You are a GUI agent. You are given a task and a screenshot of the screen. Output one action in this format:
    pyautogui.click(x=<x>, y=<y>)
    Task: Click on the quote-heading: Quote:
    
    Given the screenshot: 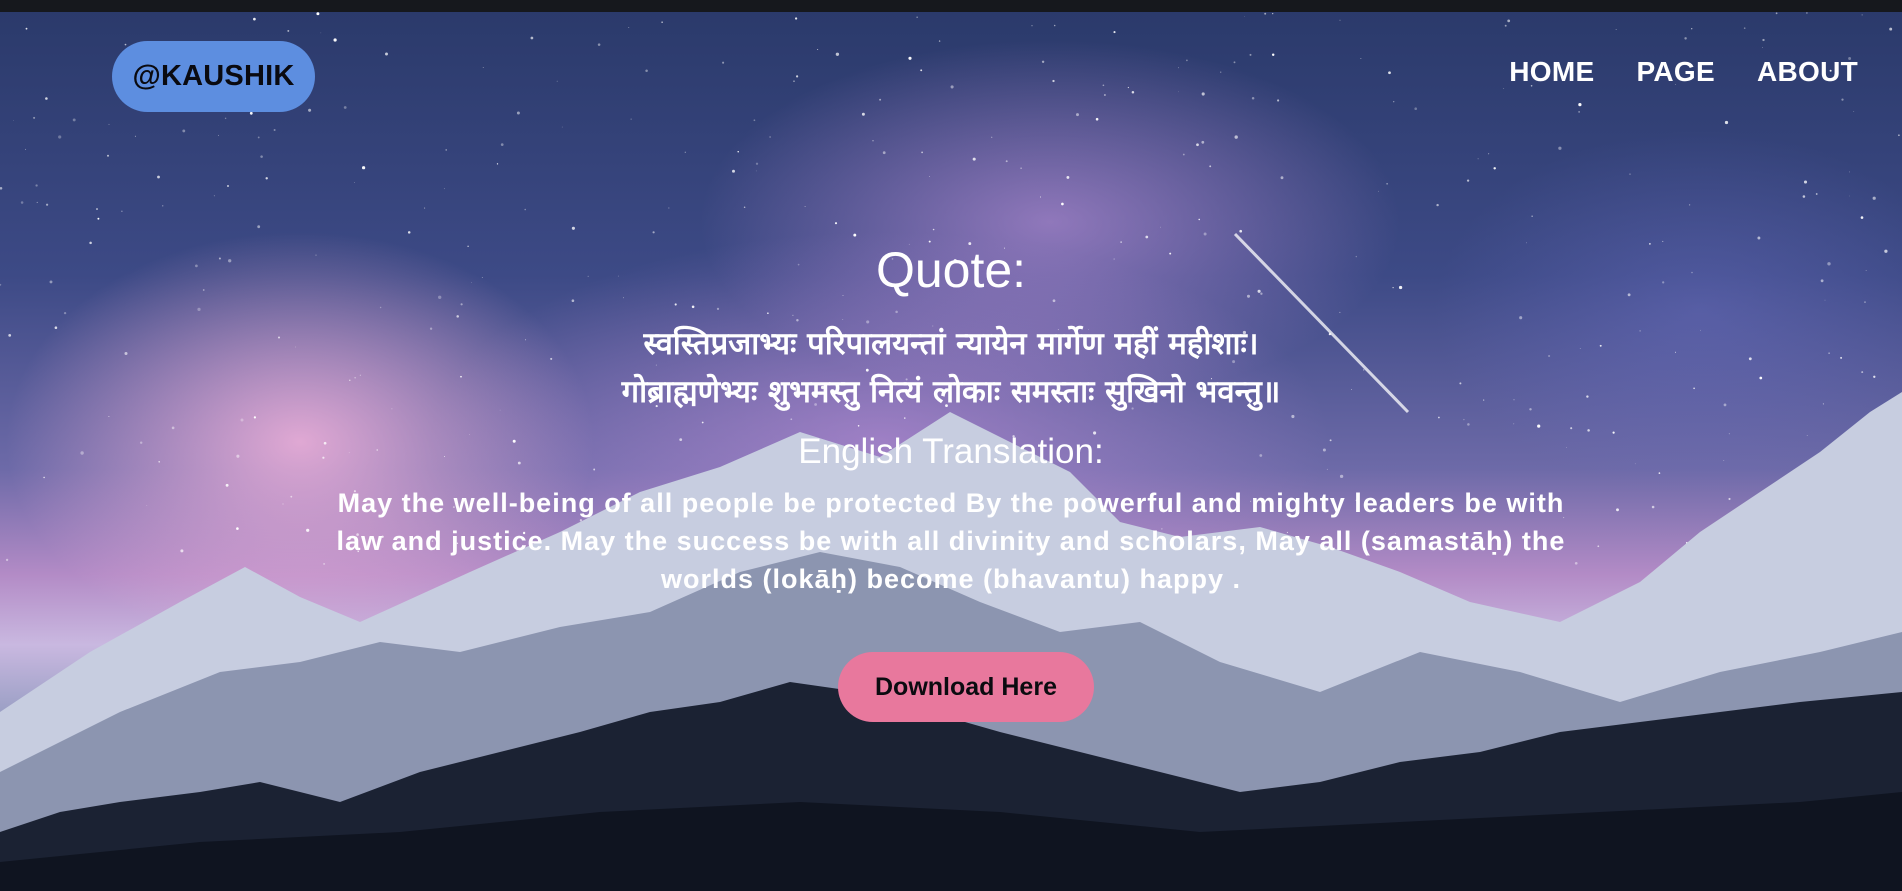 What is the action you would take?
    pyautogui.click(x=951, y=270)
    